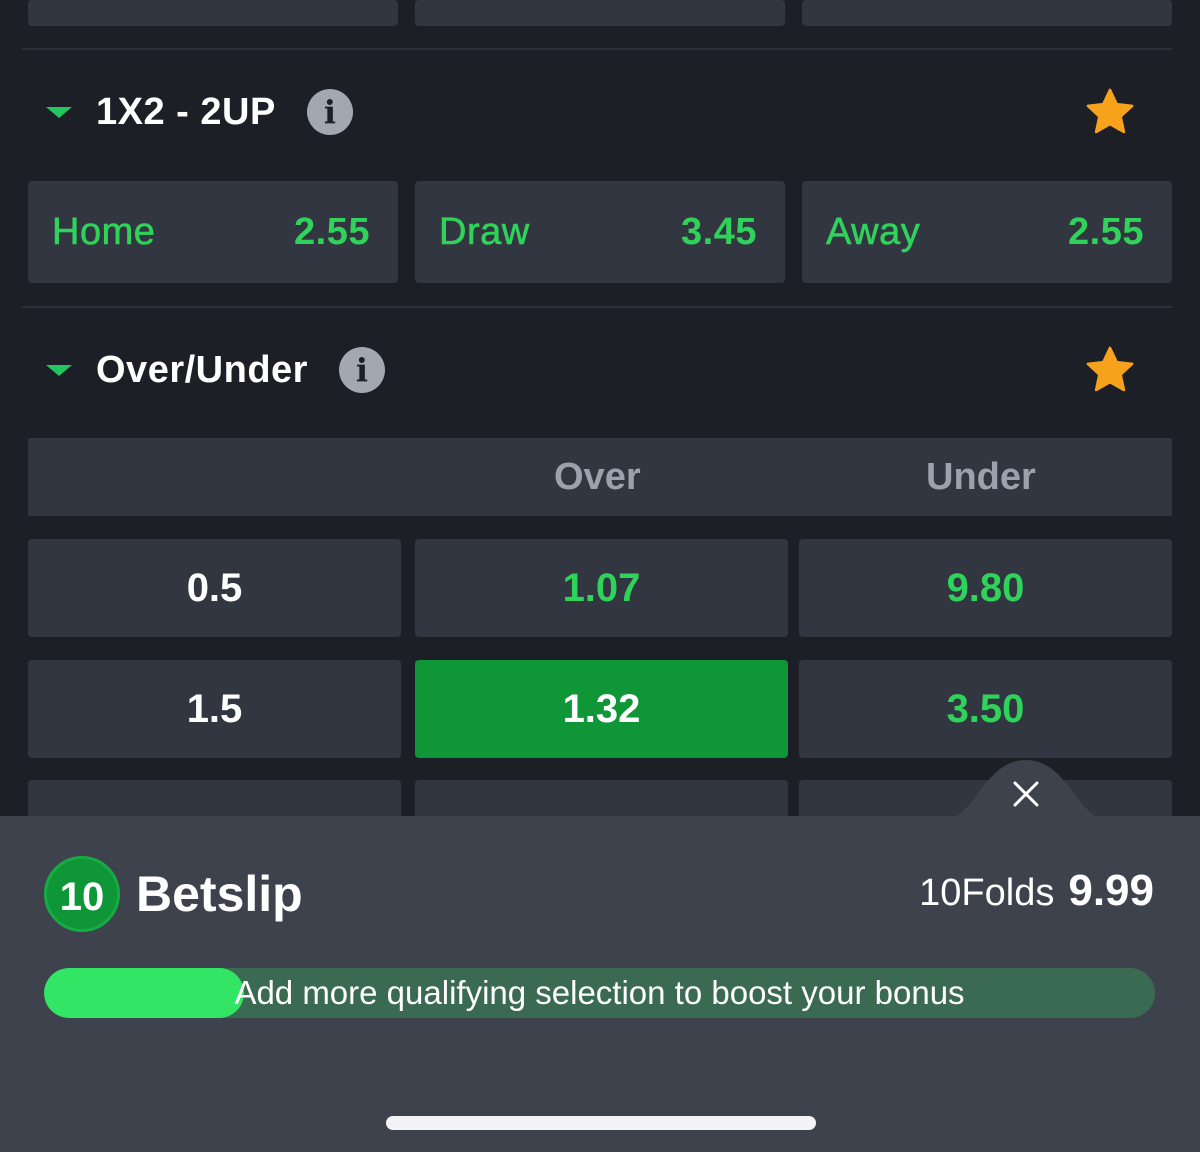 The image size is (1200, 1152). What do you see at coordinates (600, 112) in the screenshot?
I see `market-header-1x2: 1X2 - 2UP i` at bounding box center [600, 112].